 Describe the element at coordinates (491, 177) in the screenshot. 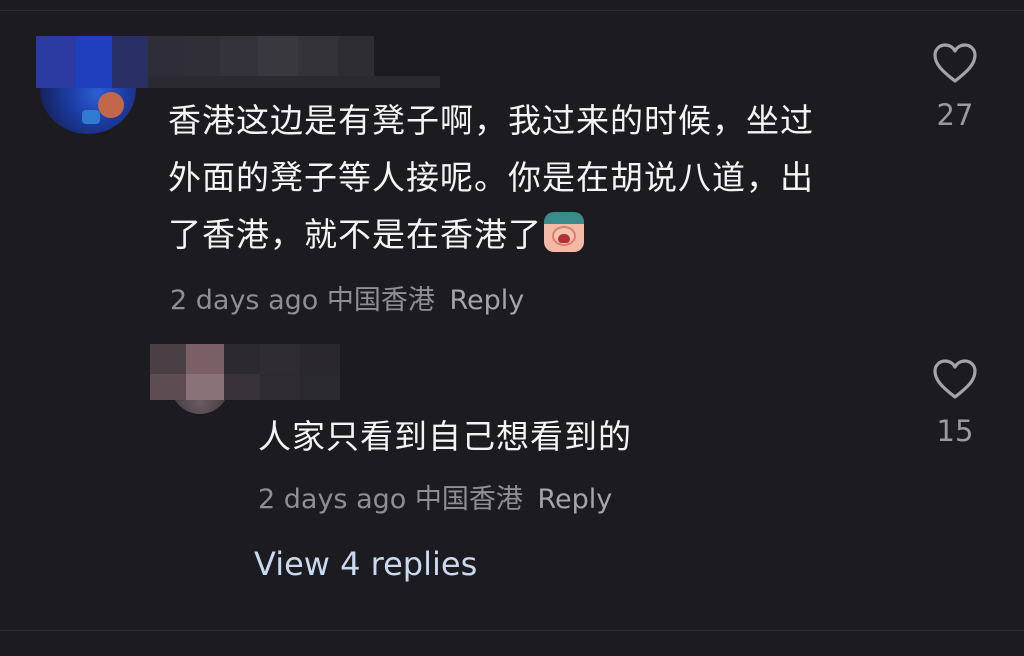

I see `comment-line: 外面的凳子等人接呢。你是在胡说八道，出` at that location.